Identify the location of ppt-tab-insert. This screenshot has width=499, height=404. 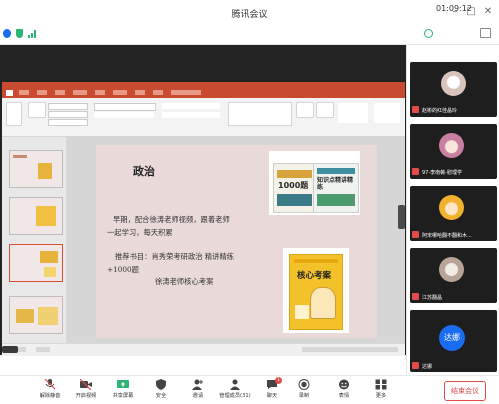
(42, 92).